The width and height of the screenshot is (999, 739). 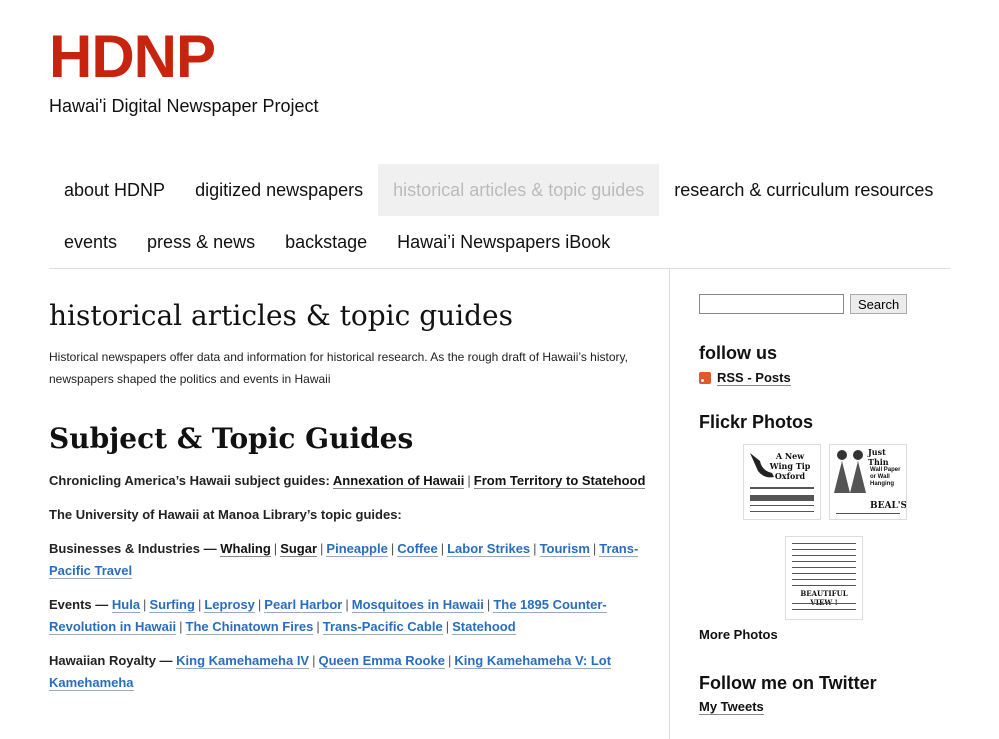 What do you see at coordinates (249, 627) in the screenshot?
I see `link-chinatown-fires: The Chinatown Fires` at bounding box center [249, 627].